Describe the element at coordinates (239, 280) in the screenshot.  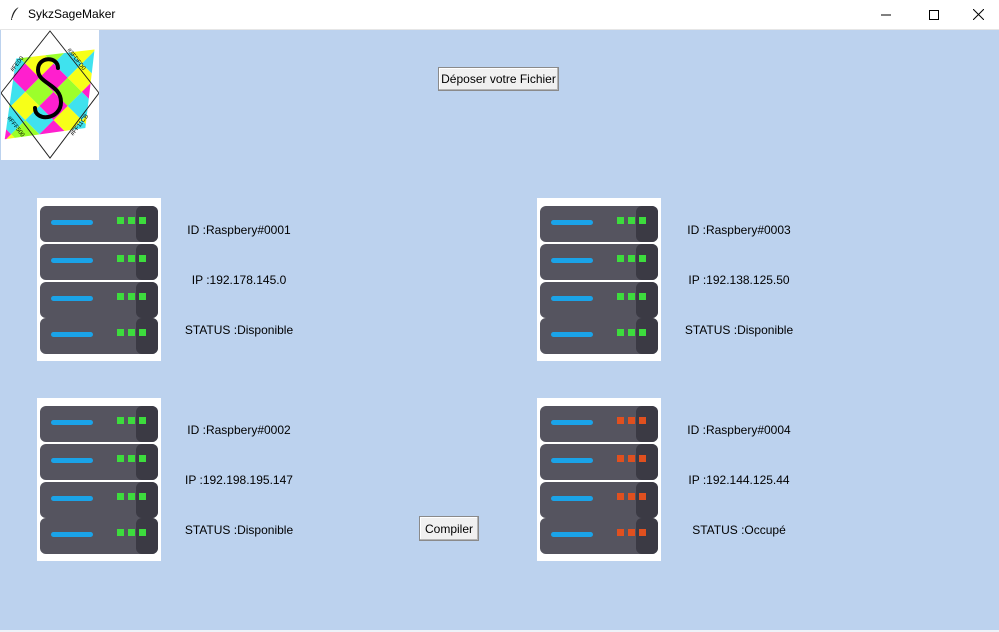
I see `server-1-ip: IP :192.178.145.0` at that location.